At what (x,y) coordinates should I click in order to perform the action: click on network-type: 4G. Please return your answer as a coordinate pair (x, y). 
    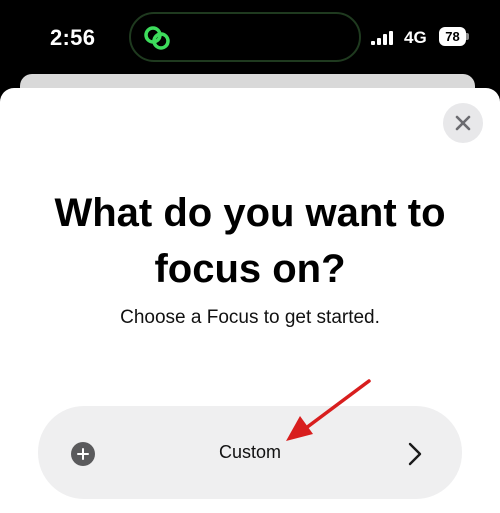
    Looking at the image, I should click on (415, 37).